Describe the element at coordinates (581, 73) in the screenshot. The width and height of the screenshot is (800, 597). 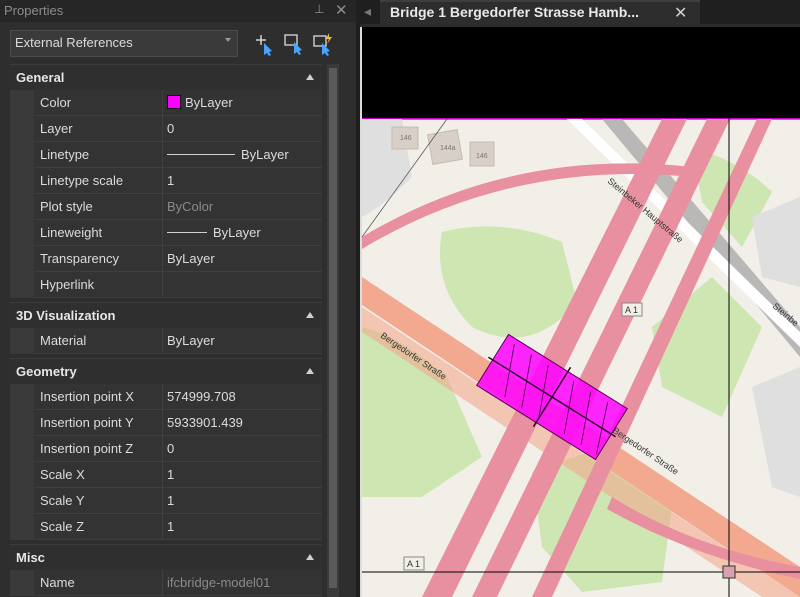
I see `viewport-black-band` at that location.